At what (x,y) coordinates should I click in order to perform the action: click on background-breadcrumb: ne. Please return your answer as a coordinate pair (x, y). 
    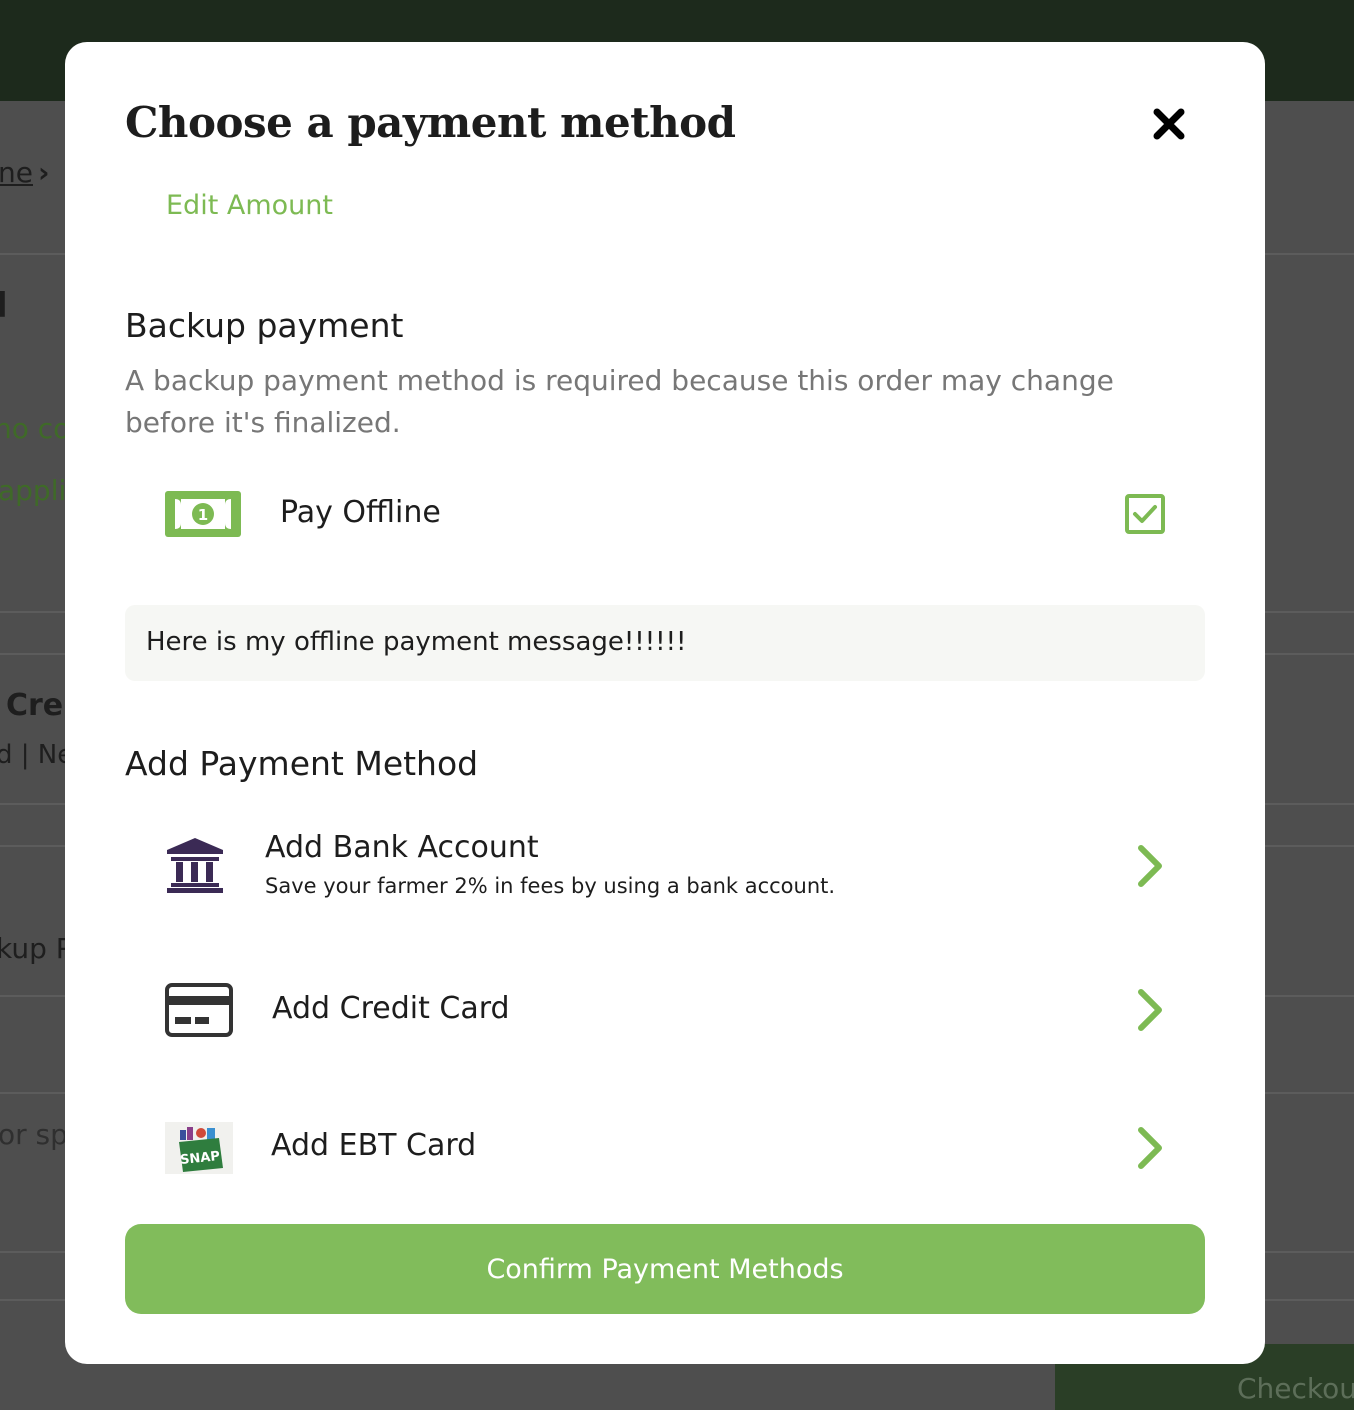
    Looking at the image, I should click on (16, 172).